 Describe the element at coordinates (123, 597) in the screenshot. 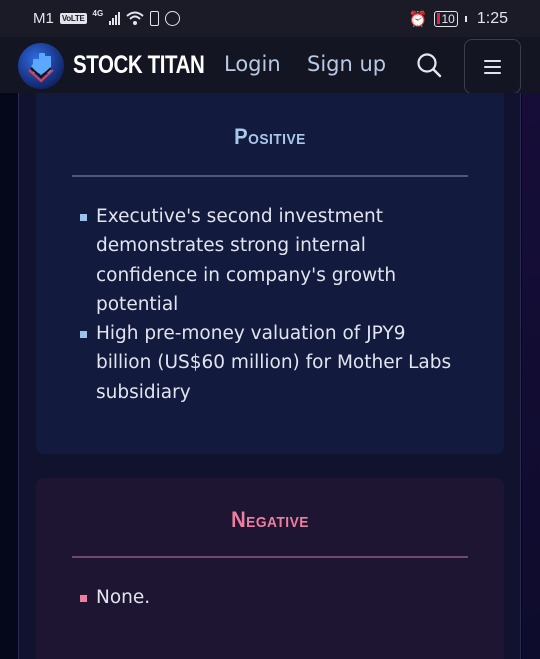

I see `negative-item-text: None.` at that location.